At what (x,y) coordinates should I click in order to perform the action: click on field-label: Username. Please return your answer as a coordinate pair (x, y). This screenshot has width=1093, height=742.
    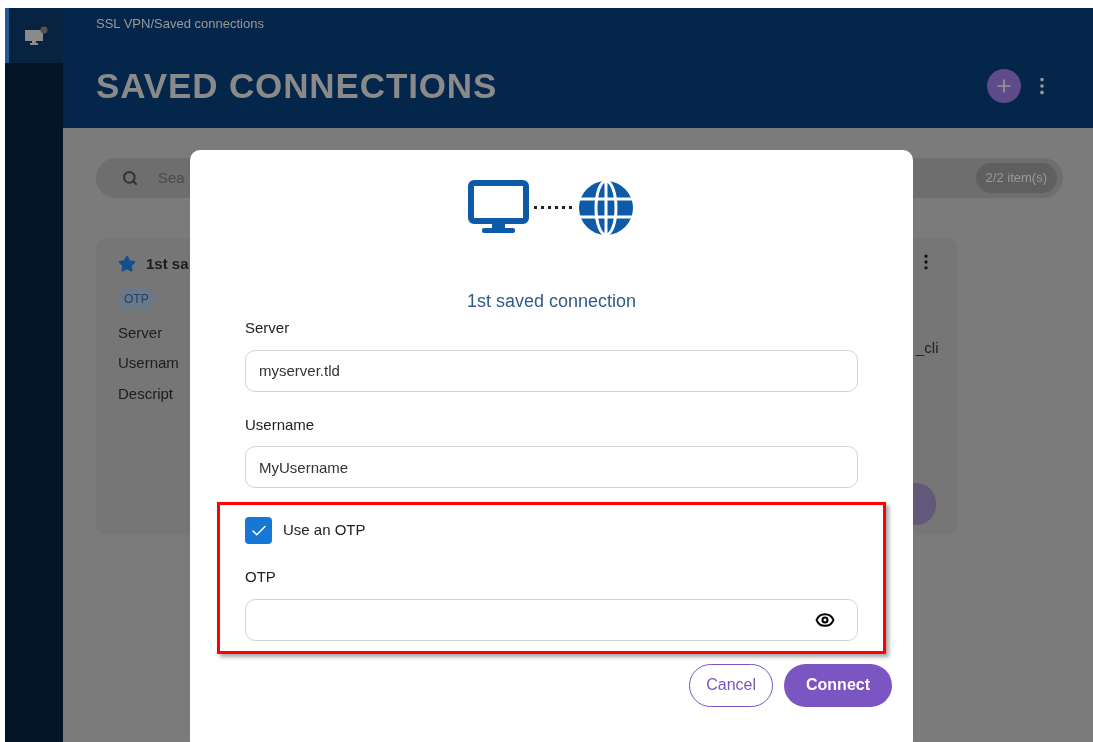
    Looking at the image, I should click on (280, 424).